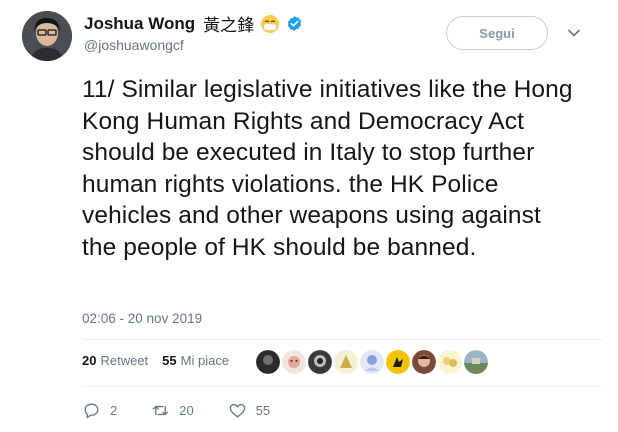  I want to click on retweet-count: 20, so click(89, 360).